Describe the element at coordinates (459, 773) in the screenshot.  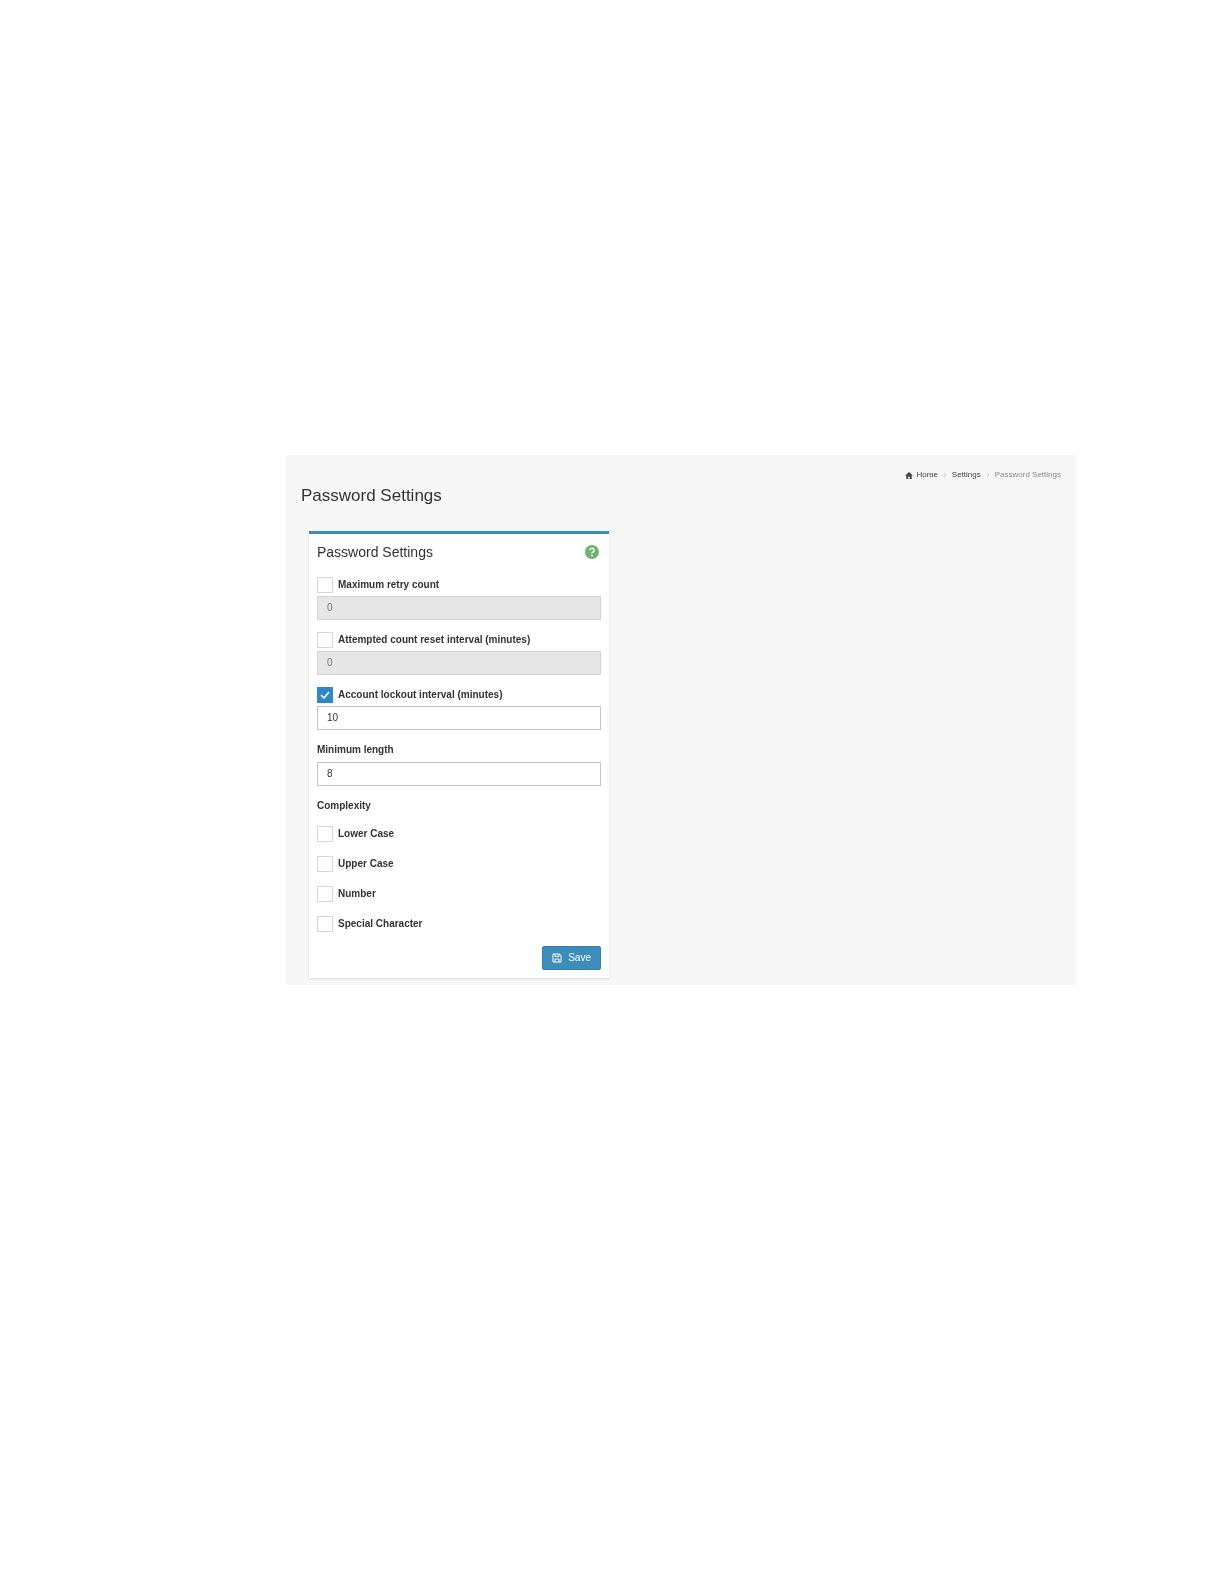
I see `input-field: 8` at that location.